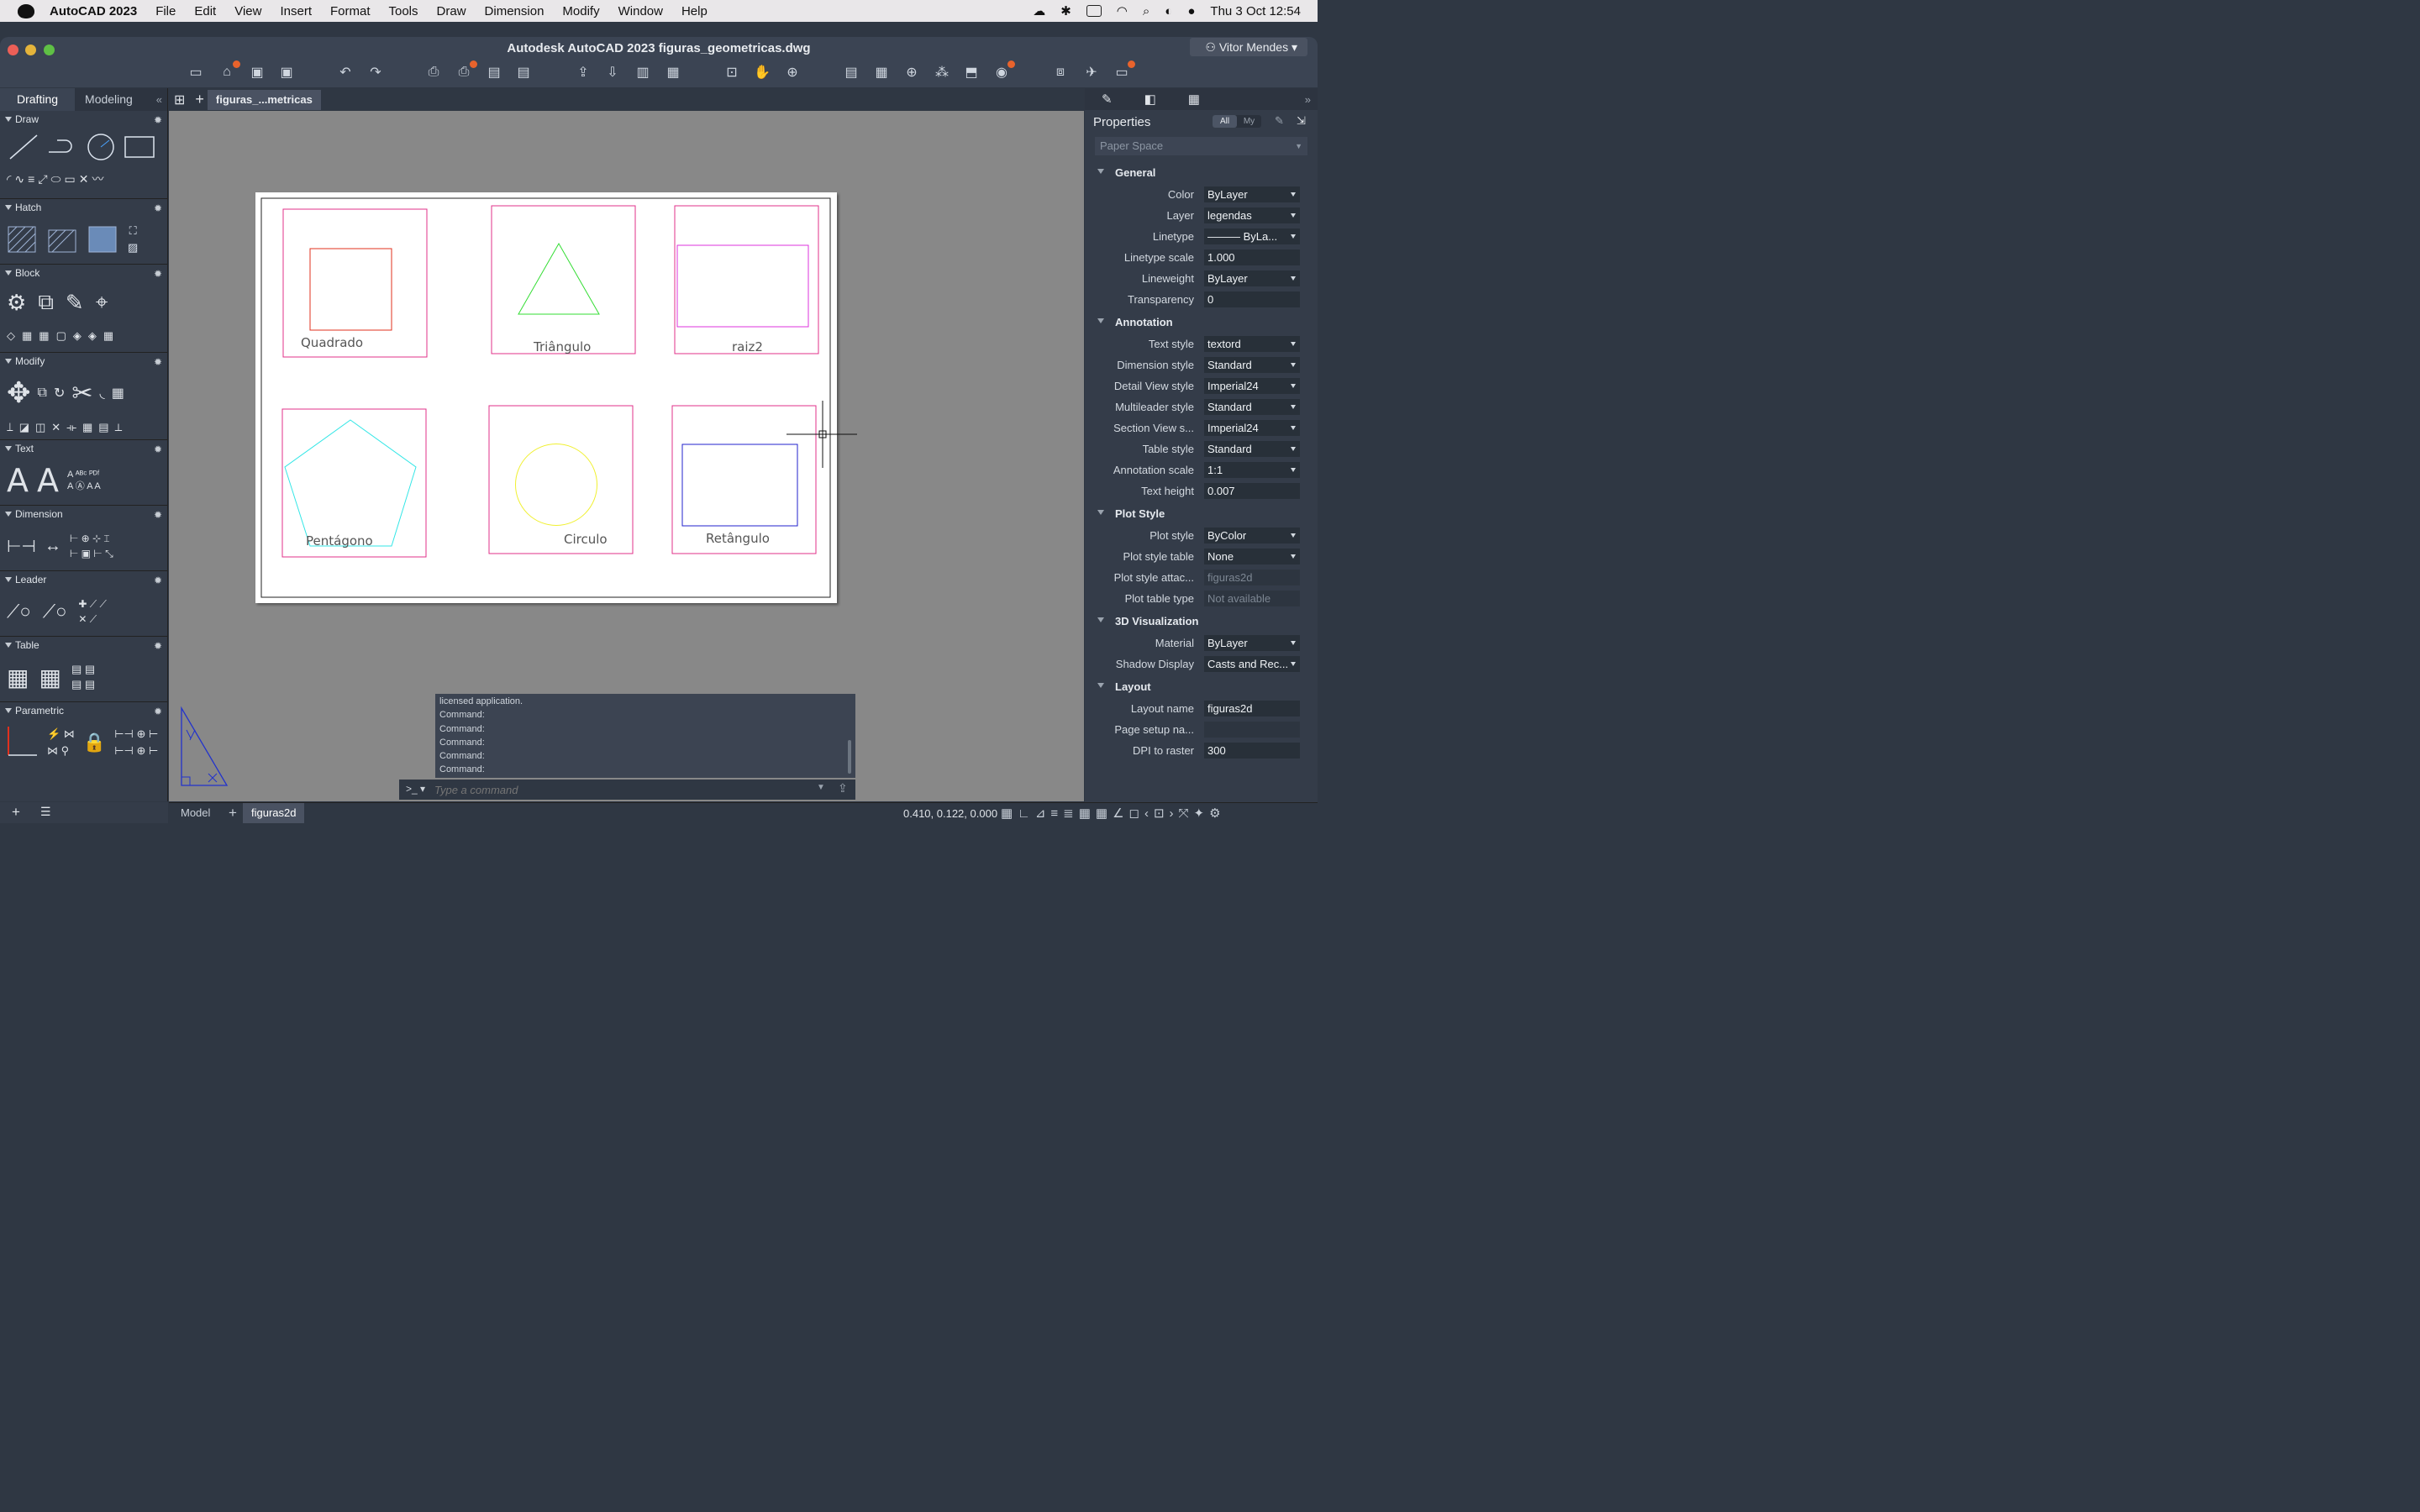 The width and height of the screenshot is (2420, 1512). I want to click on section-hatch-title: Hatch, so click(28, 207).